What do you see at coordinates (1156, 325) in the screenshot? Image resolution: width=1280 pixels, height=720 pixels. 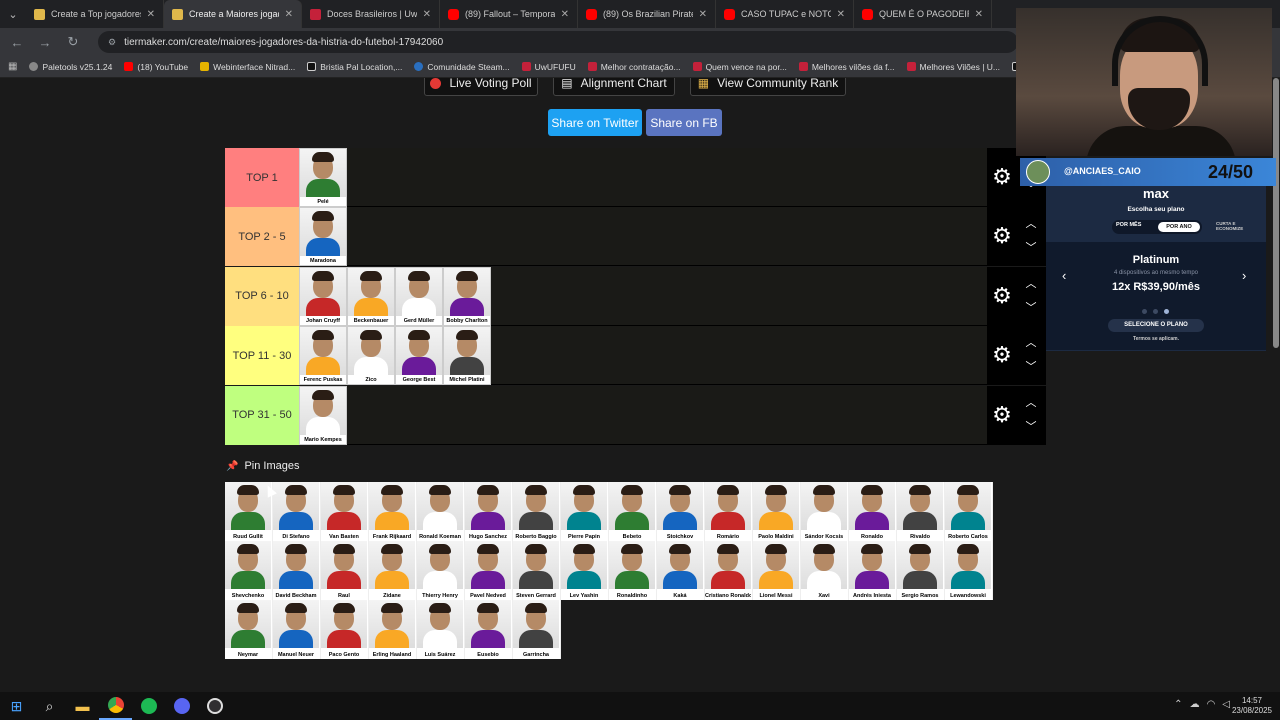 I see `select-plan-button: SELECIONE O PLANO` at bounding box center [1156, 325].